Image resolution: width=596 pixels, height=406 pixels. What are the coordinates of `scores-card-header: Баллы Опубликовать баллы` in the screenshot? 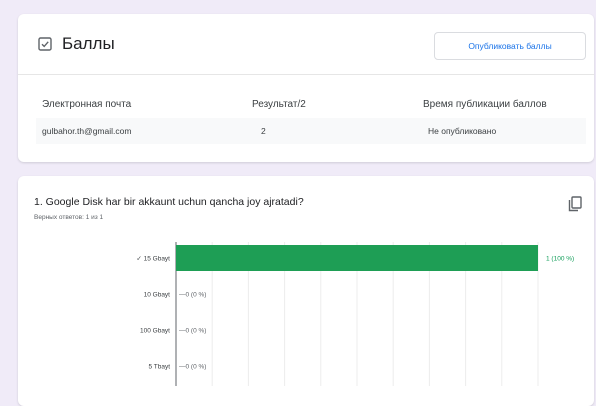 It's located at (306, 44).